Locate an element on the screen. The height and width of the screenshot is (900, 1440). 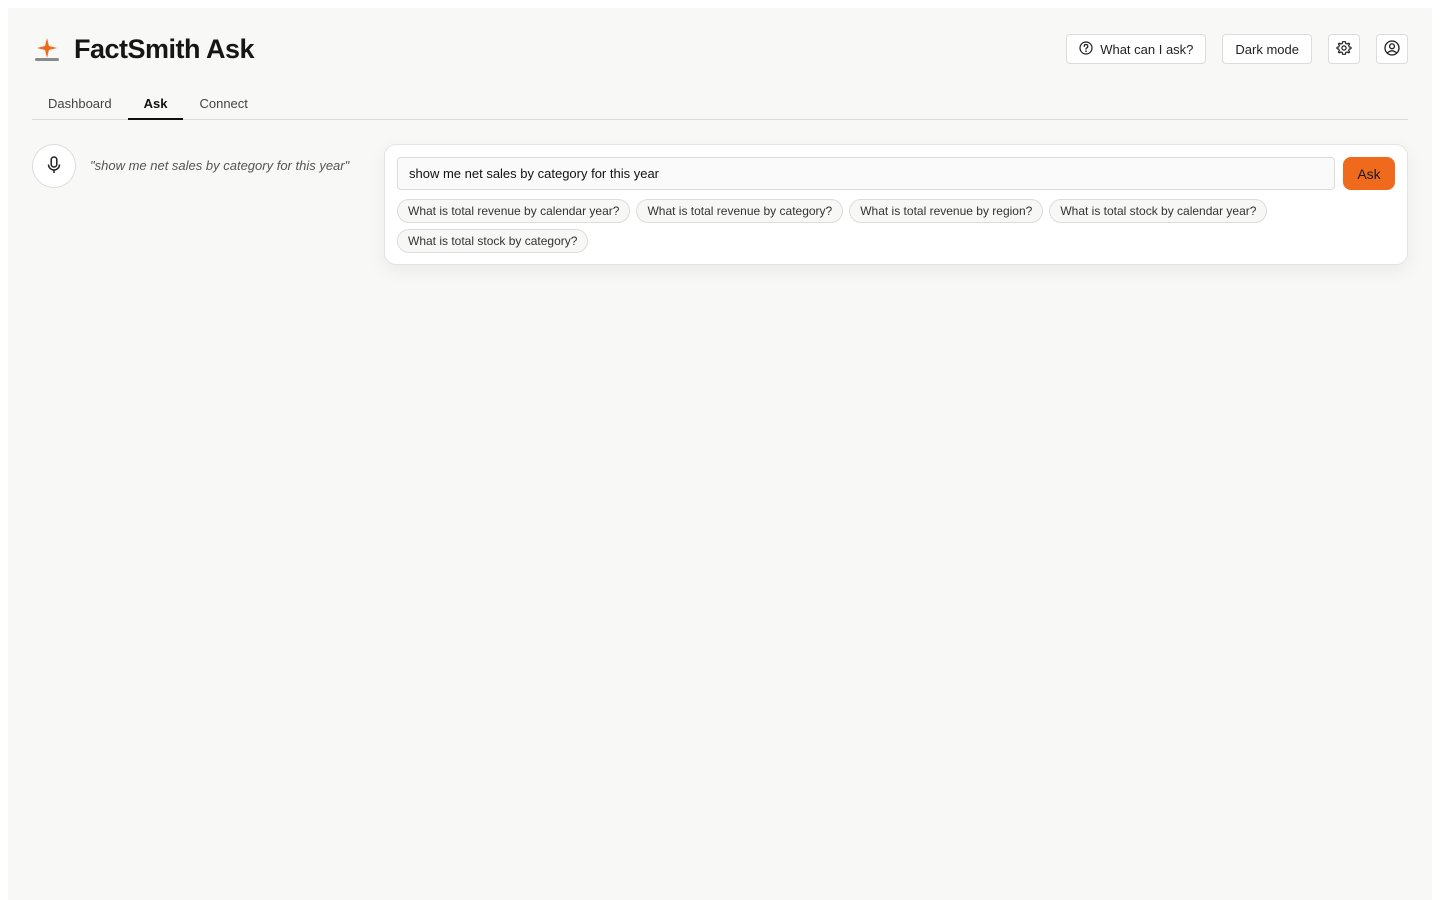
tab-ask: Ask is located at coordinates (155, 106).